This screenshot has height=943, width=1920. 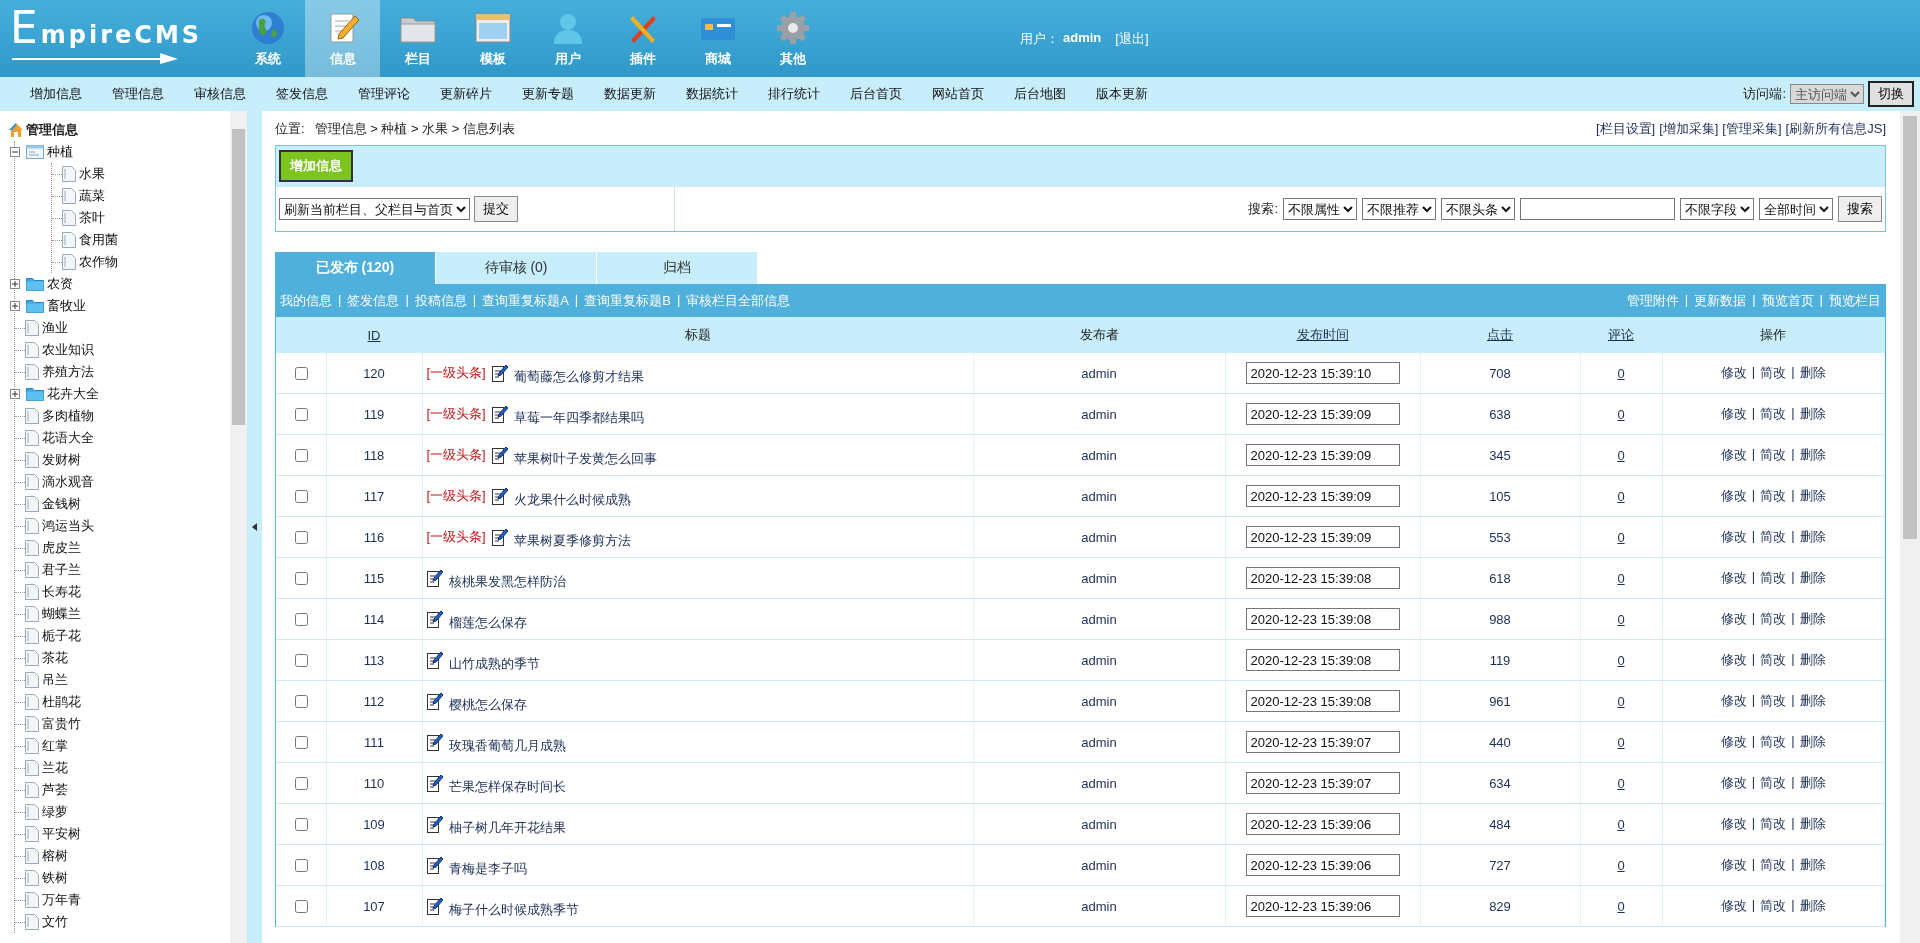 I want to click on tree-item: 文竹, so click(x=55, y=922).